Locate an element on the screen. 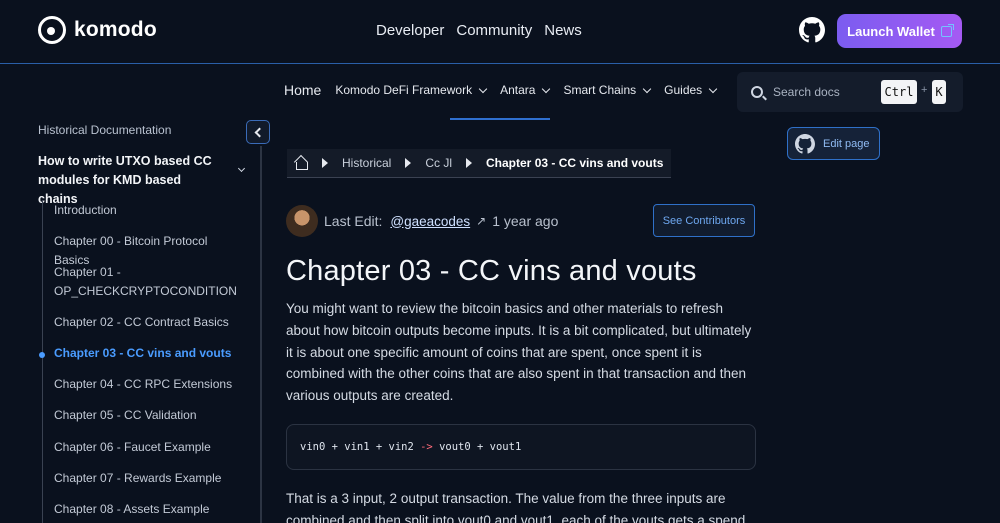 The height and width of the screenshot is (523, 1000). launch-wallet-button: Launch Wallet is located at coordinates (899, 31).